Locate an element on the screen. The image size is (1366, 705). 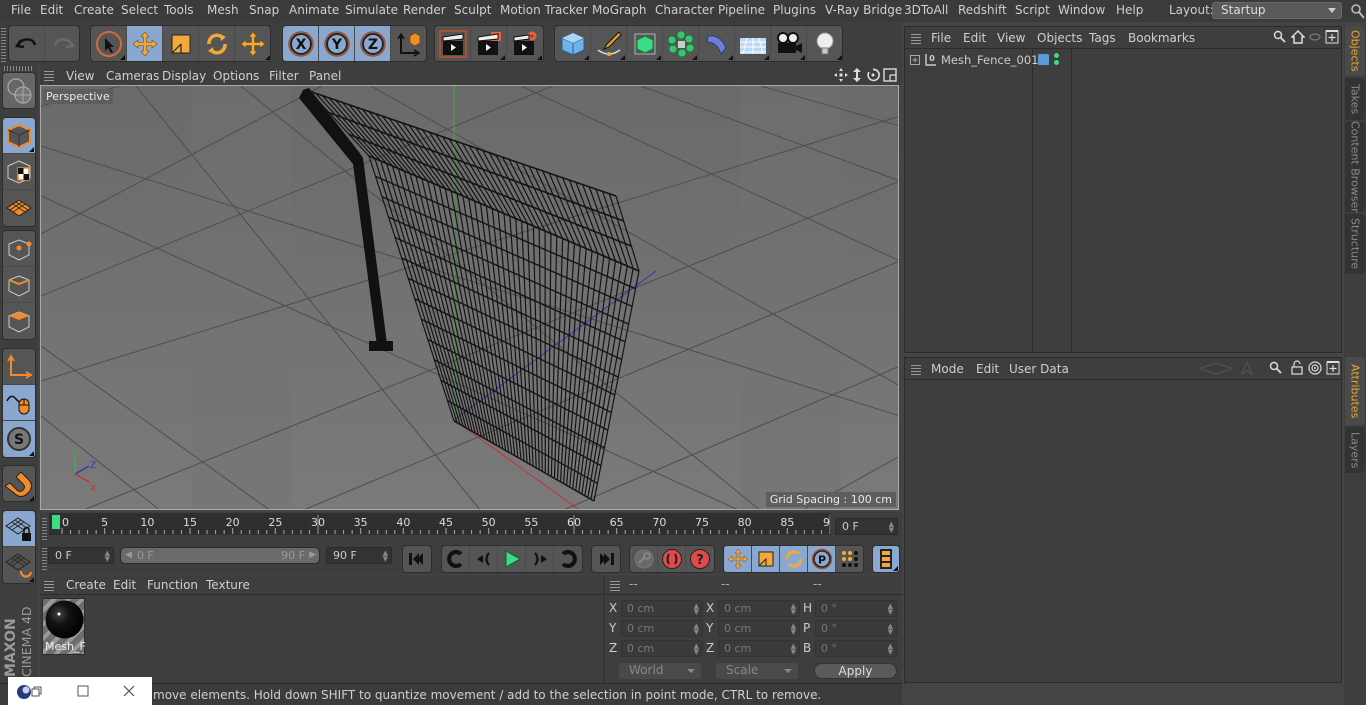
rot-p-field: 0 ° ▲ ▼ is located at coordinates (856, 628).